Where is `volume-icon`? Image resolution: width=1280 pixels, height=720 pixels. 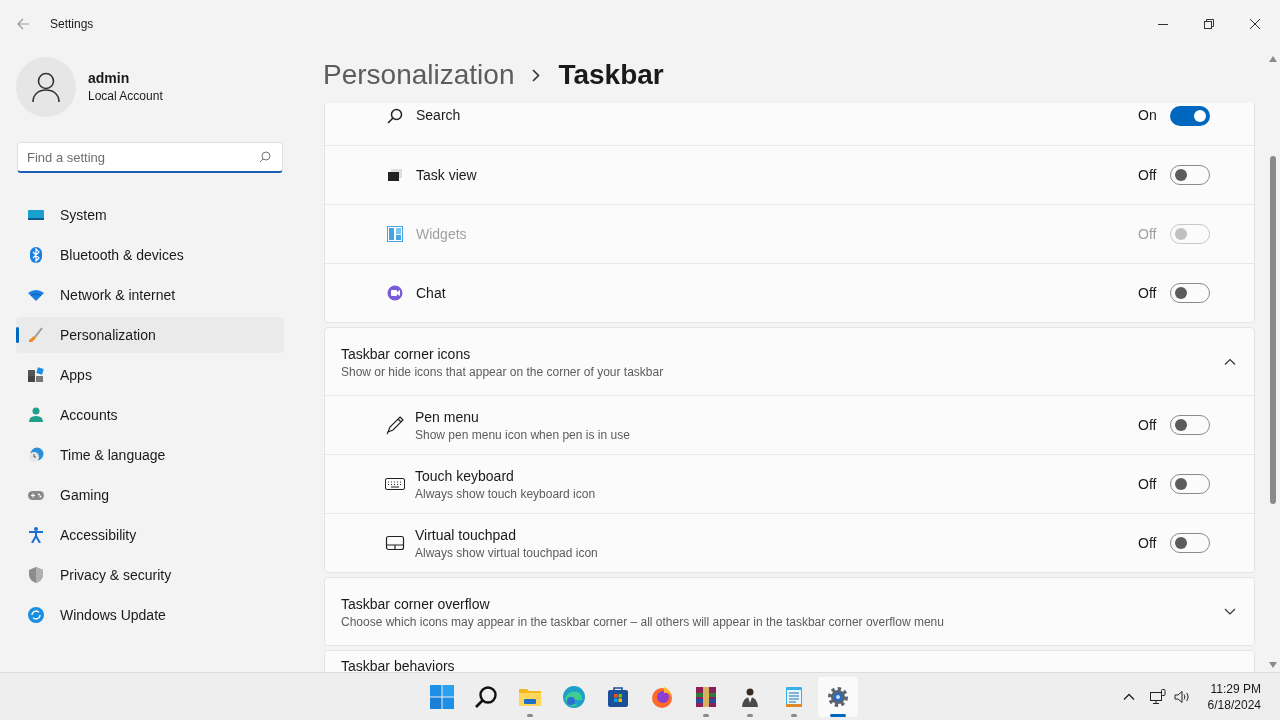
volume-icon is located at coordinates (1181, 696).